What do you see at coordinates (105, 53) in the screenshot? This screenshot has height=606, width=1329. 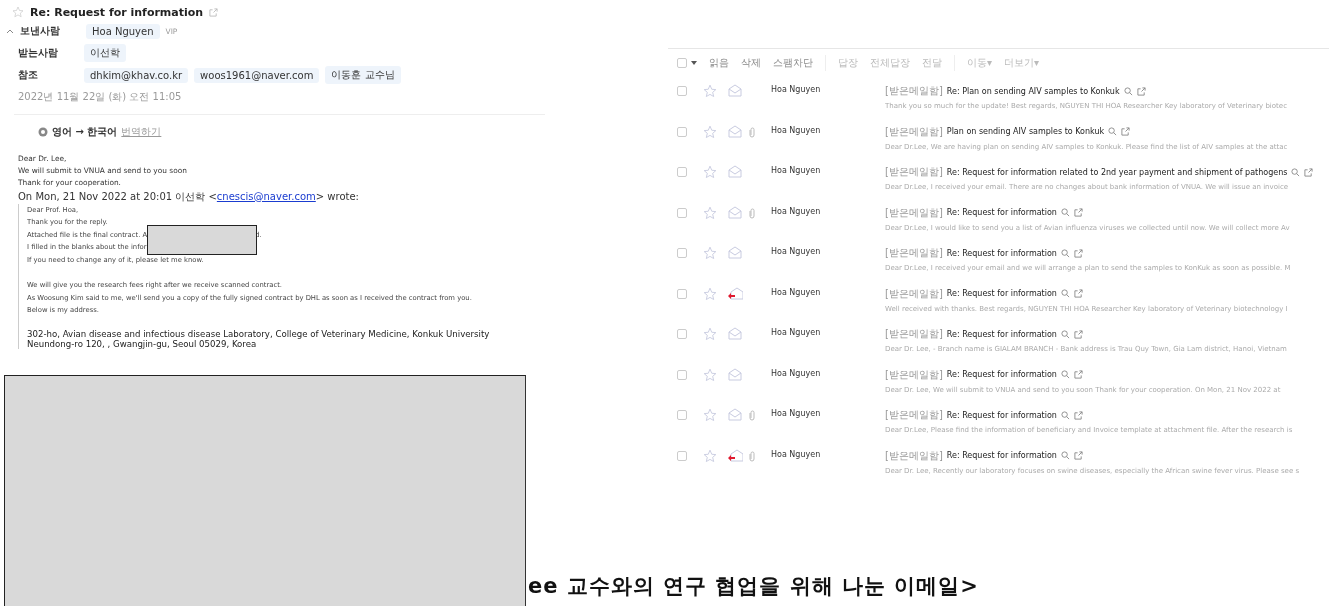 I see `recipient-chip: 이선학` at bounding box center [105, 53].